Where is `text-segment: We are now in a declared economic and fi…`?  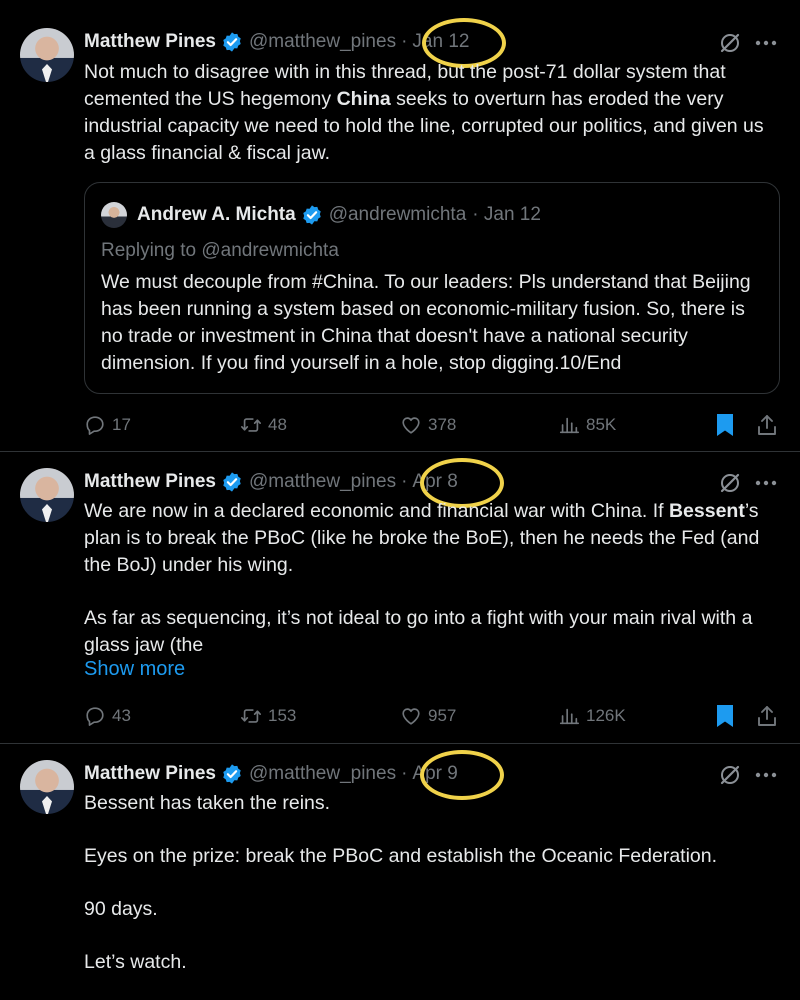 text-segment: We are now in a declared economic and fi… is located at coordinates (374, 511).